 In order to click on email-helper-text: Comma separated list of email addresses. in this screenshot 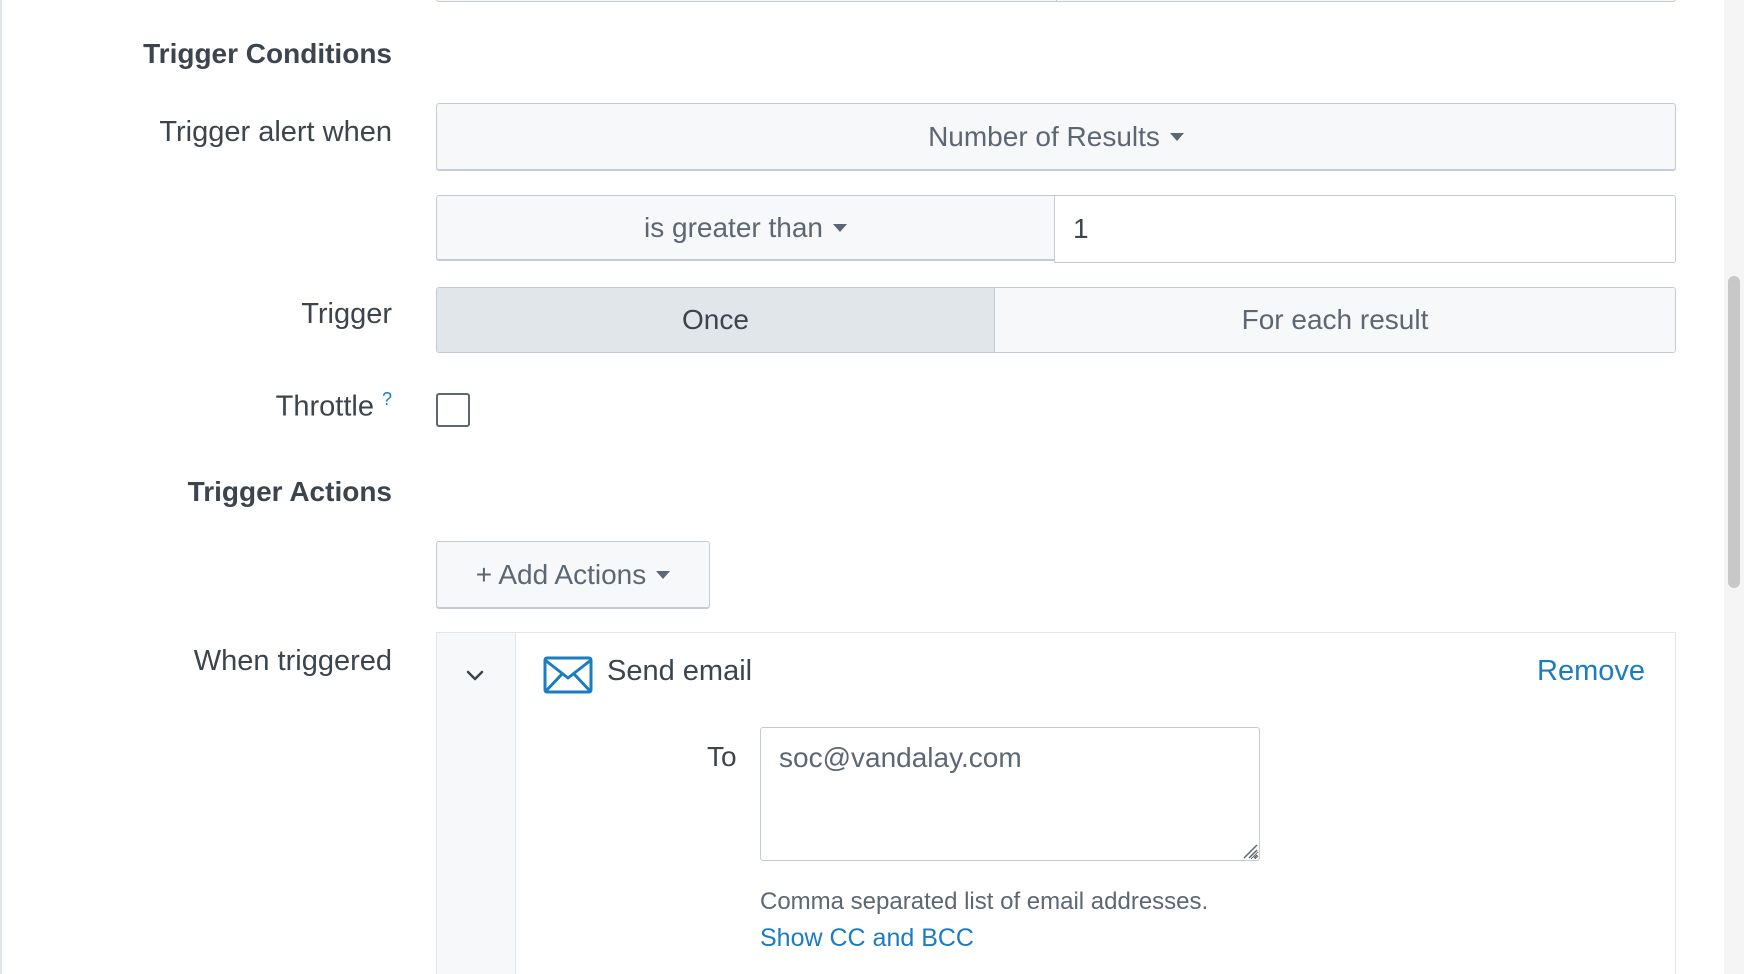, I will do `click(984, 901)`.